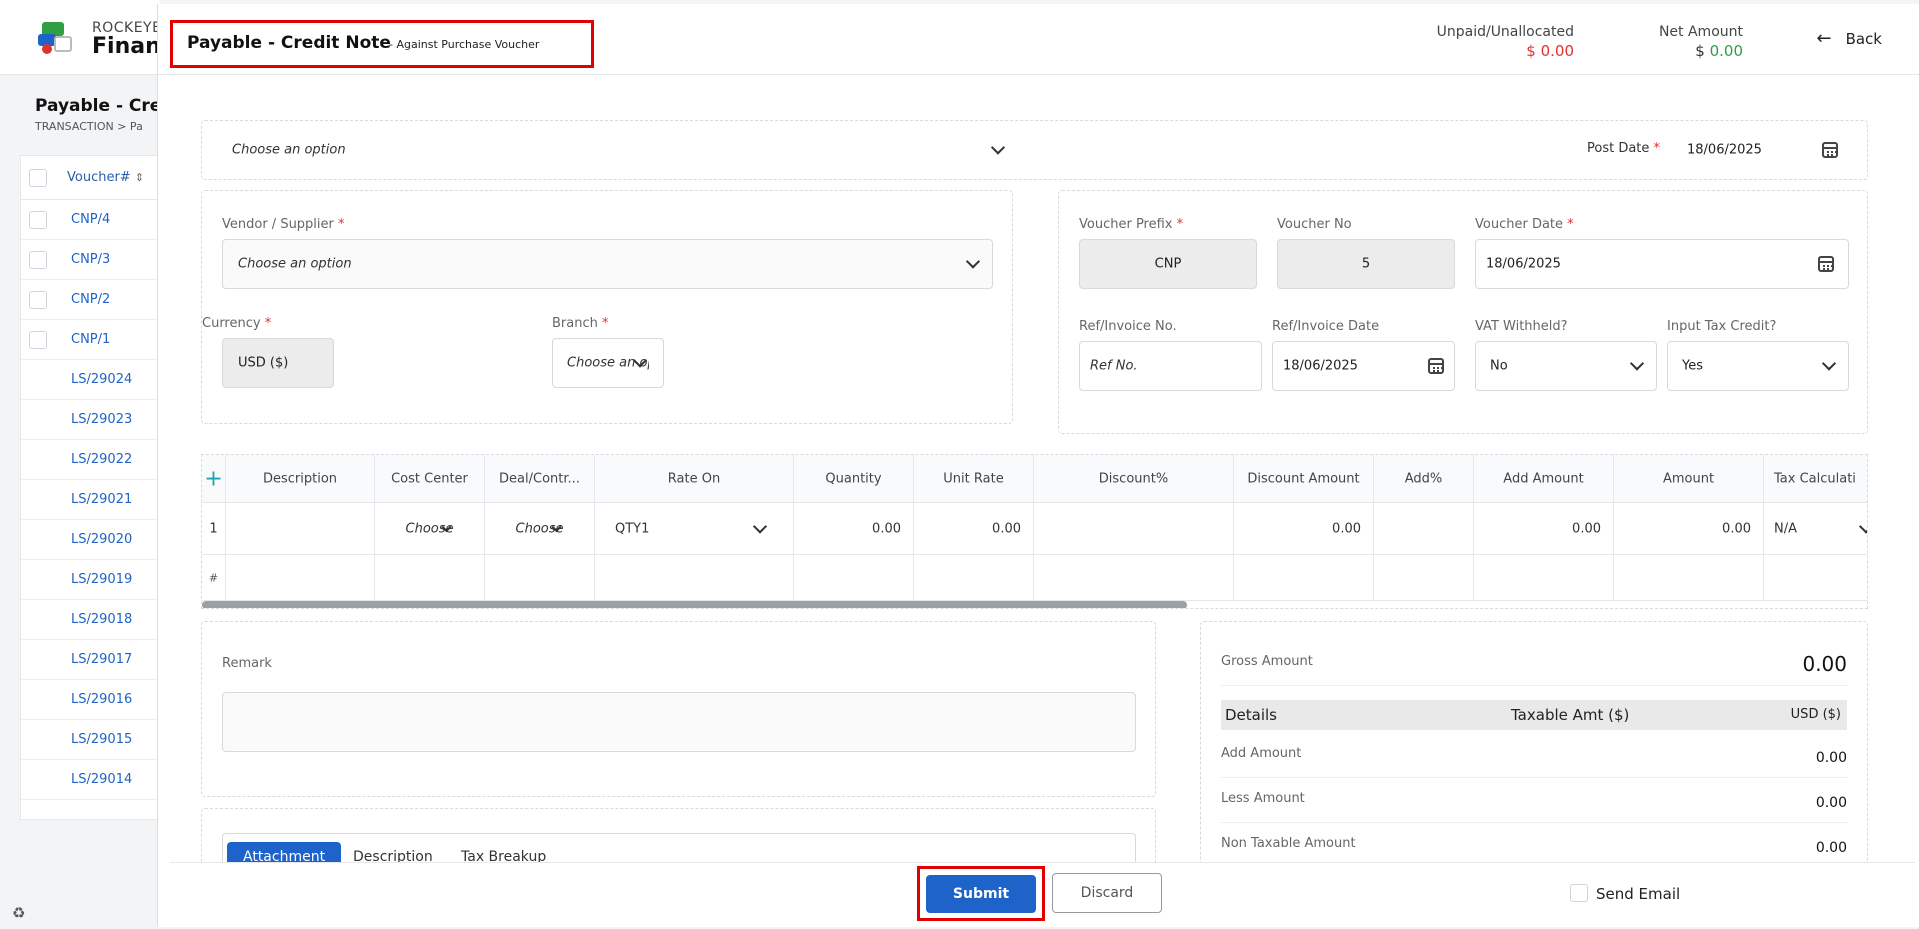 This screenshot has height=929, width=1919. I want to click on net-amount-label: Net Amount, so click(1700, 32).